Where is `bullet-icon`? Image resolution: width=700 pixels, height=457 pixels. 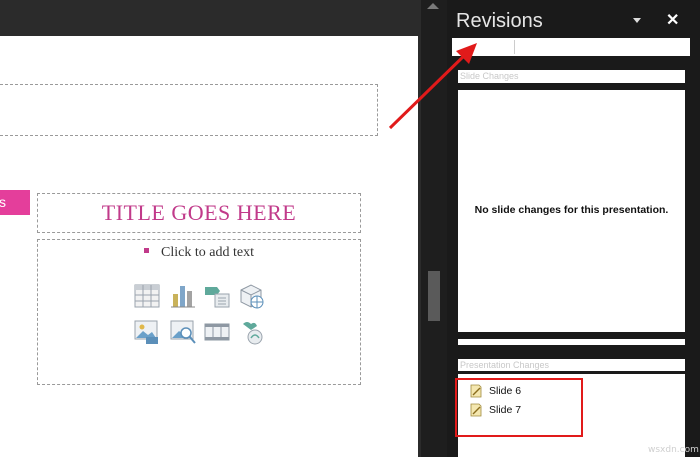 bullet-icon is located at coordinates (147, 251).